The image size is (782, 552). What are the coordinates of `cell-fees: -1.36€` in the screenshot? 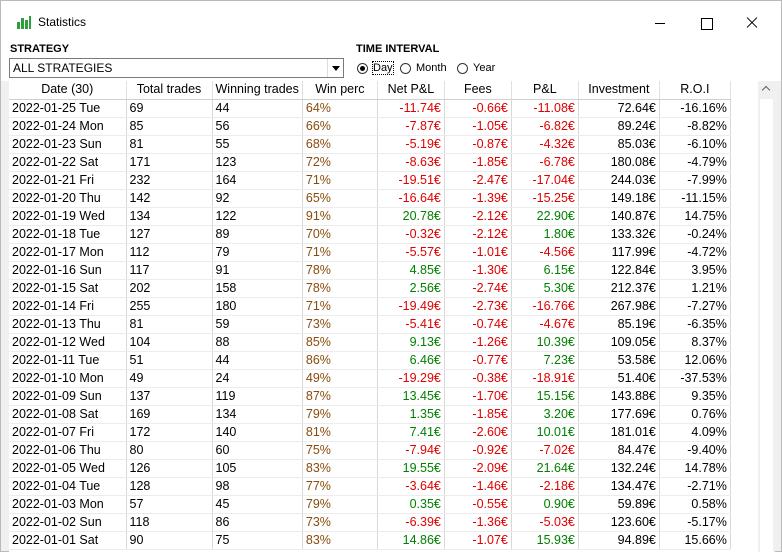 It's located at (478, 522).